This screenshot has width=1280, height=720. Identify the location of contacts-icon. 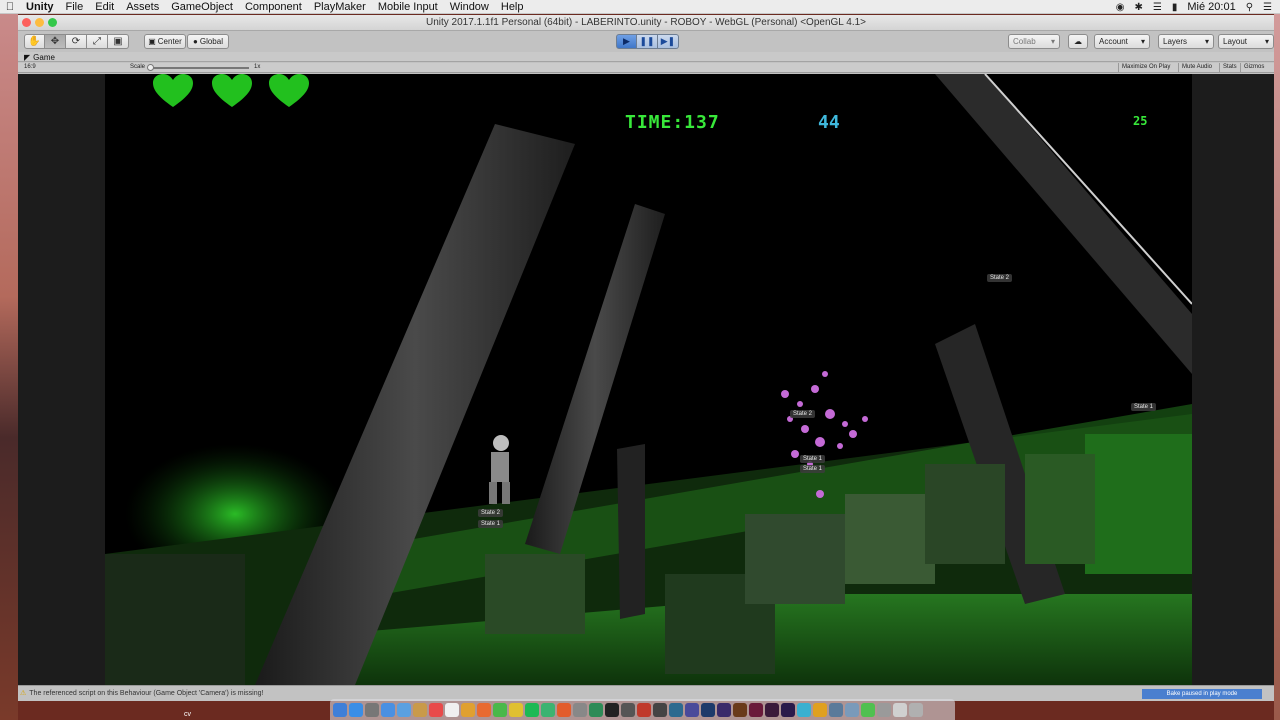
(420, 709).